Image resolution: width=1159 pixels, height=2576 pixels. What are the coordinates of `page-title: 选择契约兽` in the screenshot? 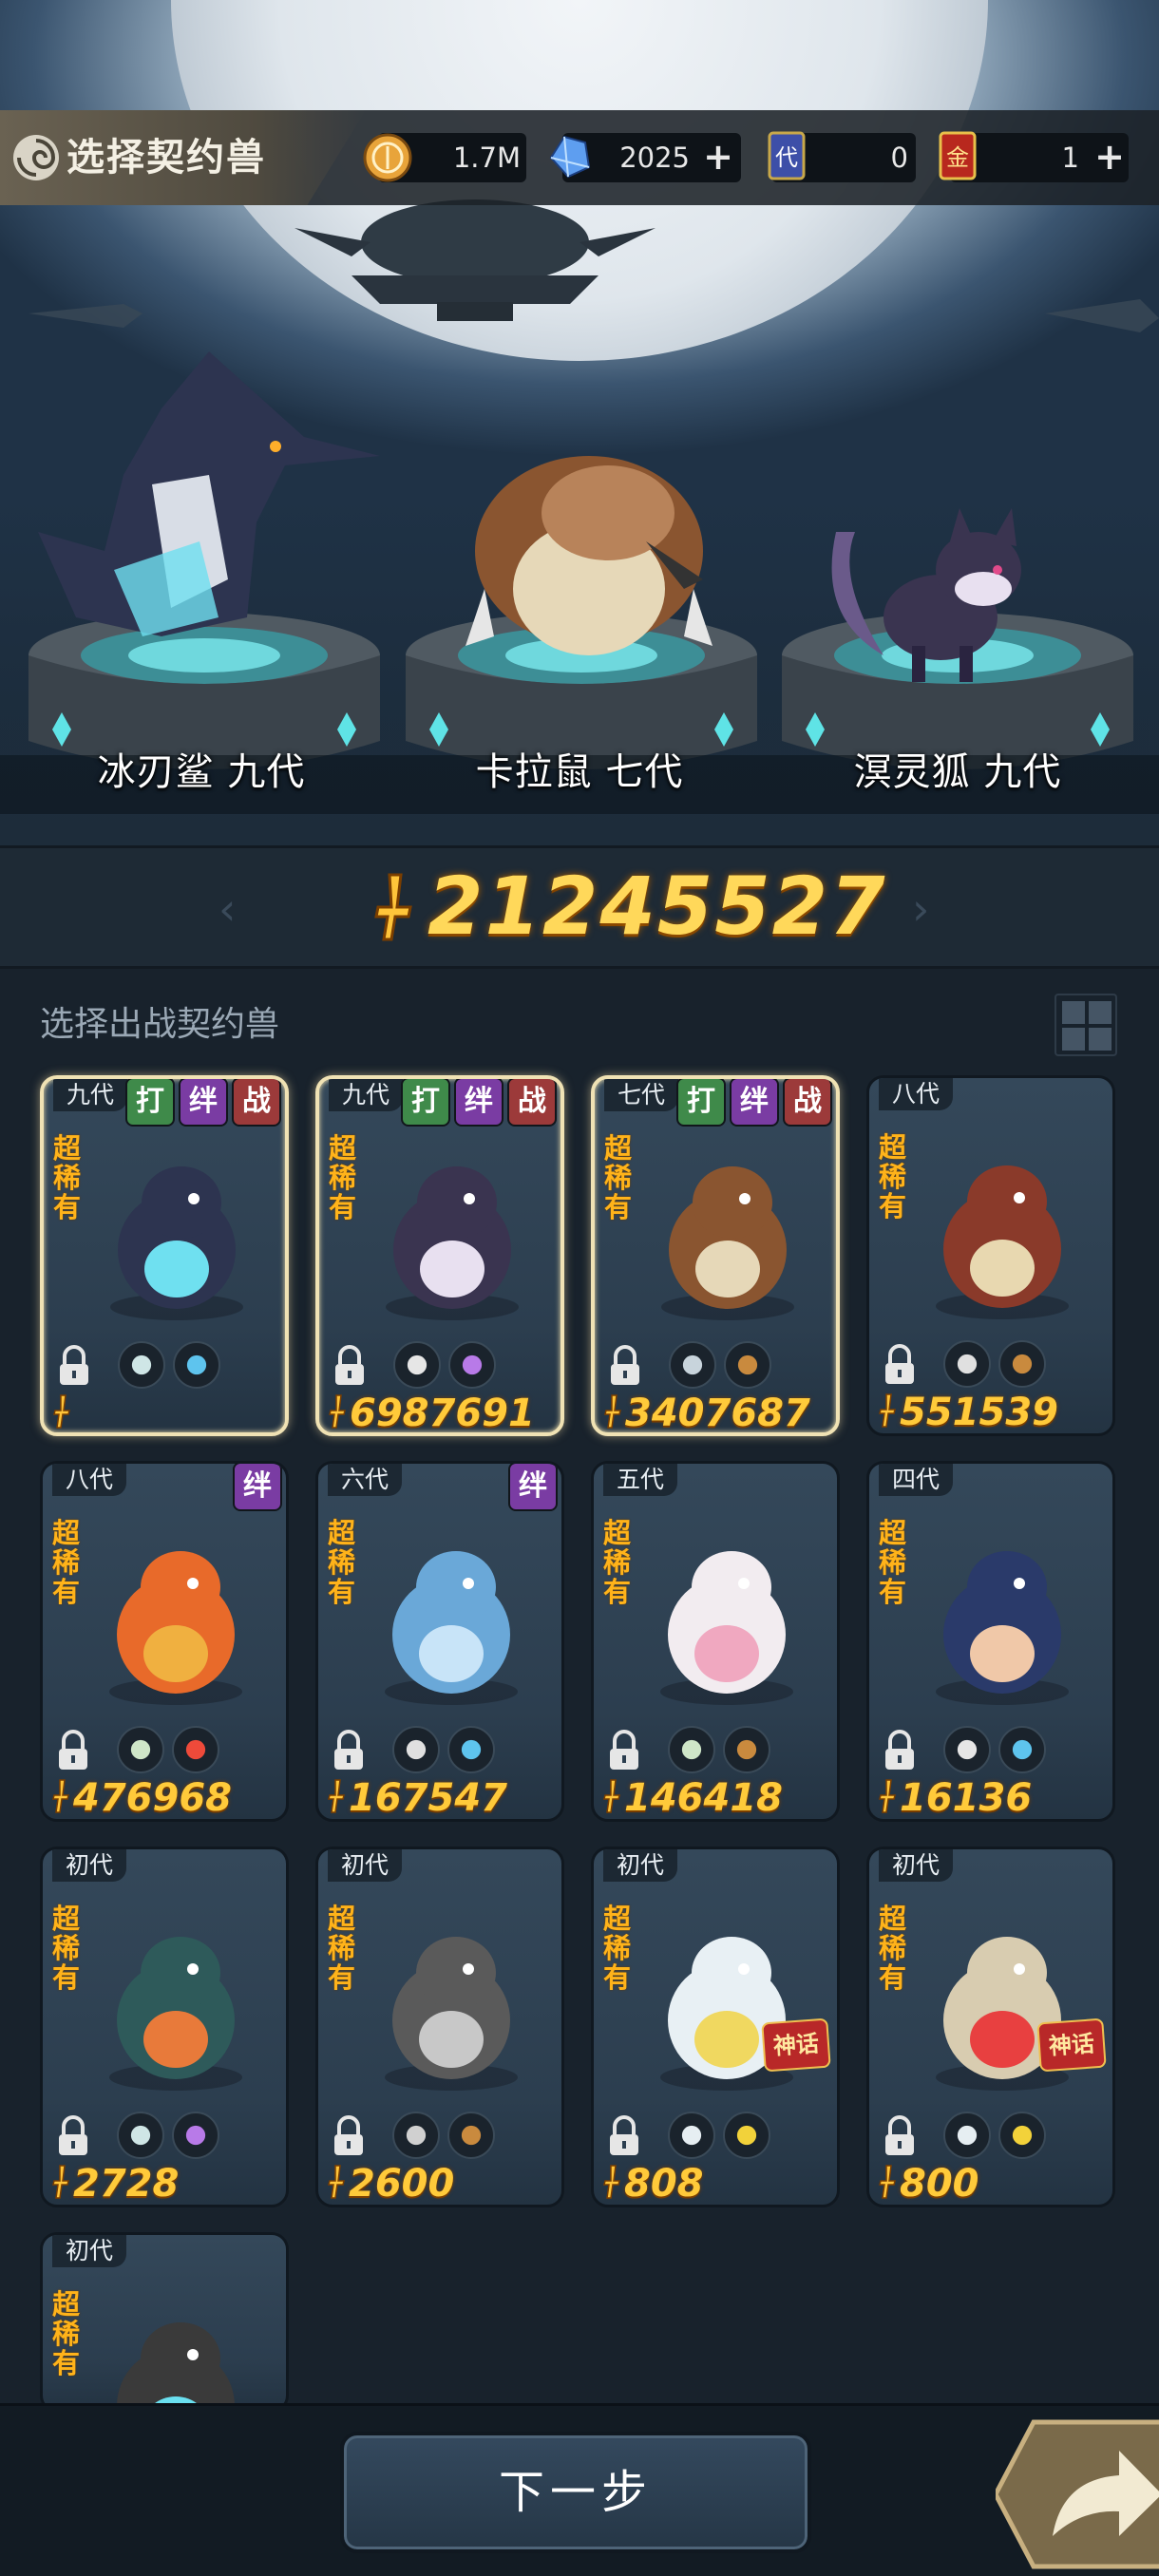 It's located at (166, 158).